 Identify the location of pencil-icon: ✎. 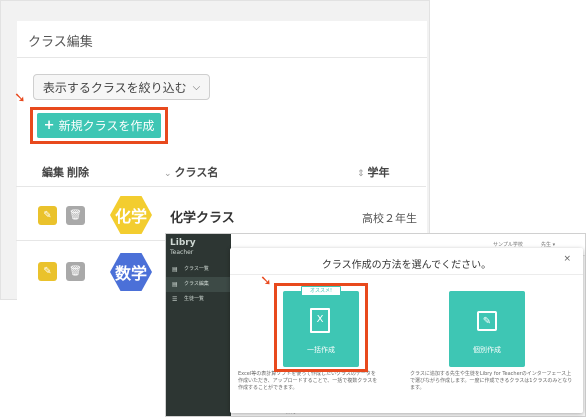
(487, 321).